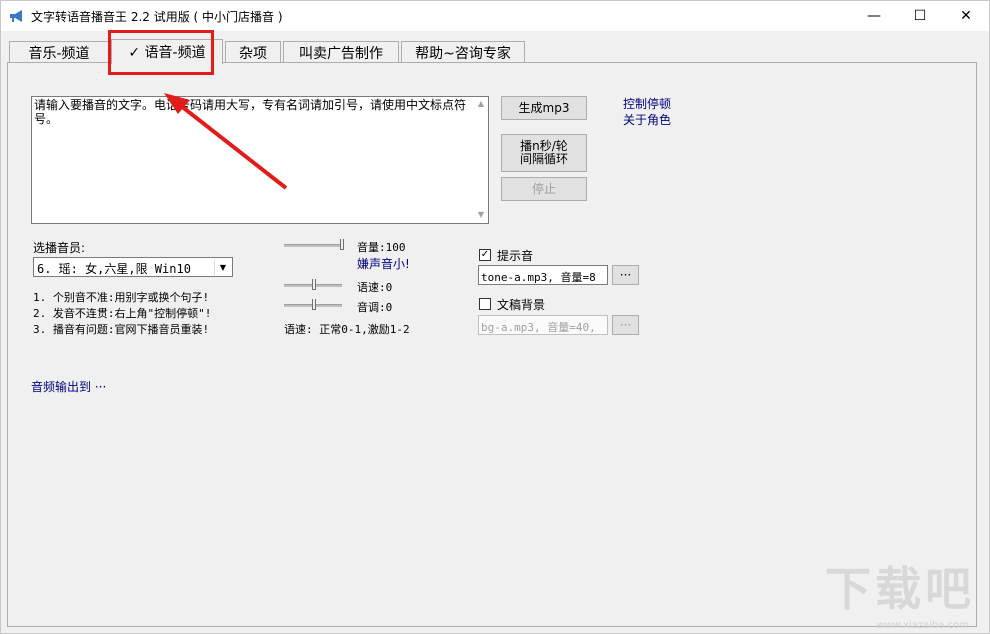 The width and height of the screenshot is (990, 634). Describe the element at coordinates (481, 215) in the screenshot. I see `scroll-down-icon: ▼` at that location.